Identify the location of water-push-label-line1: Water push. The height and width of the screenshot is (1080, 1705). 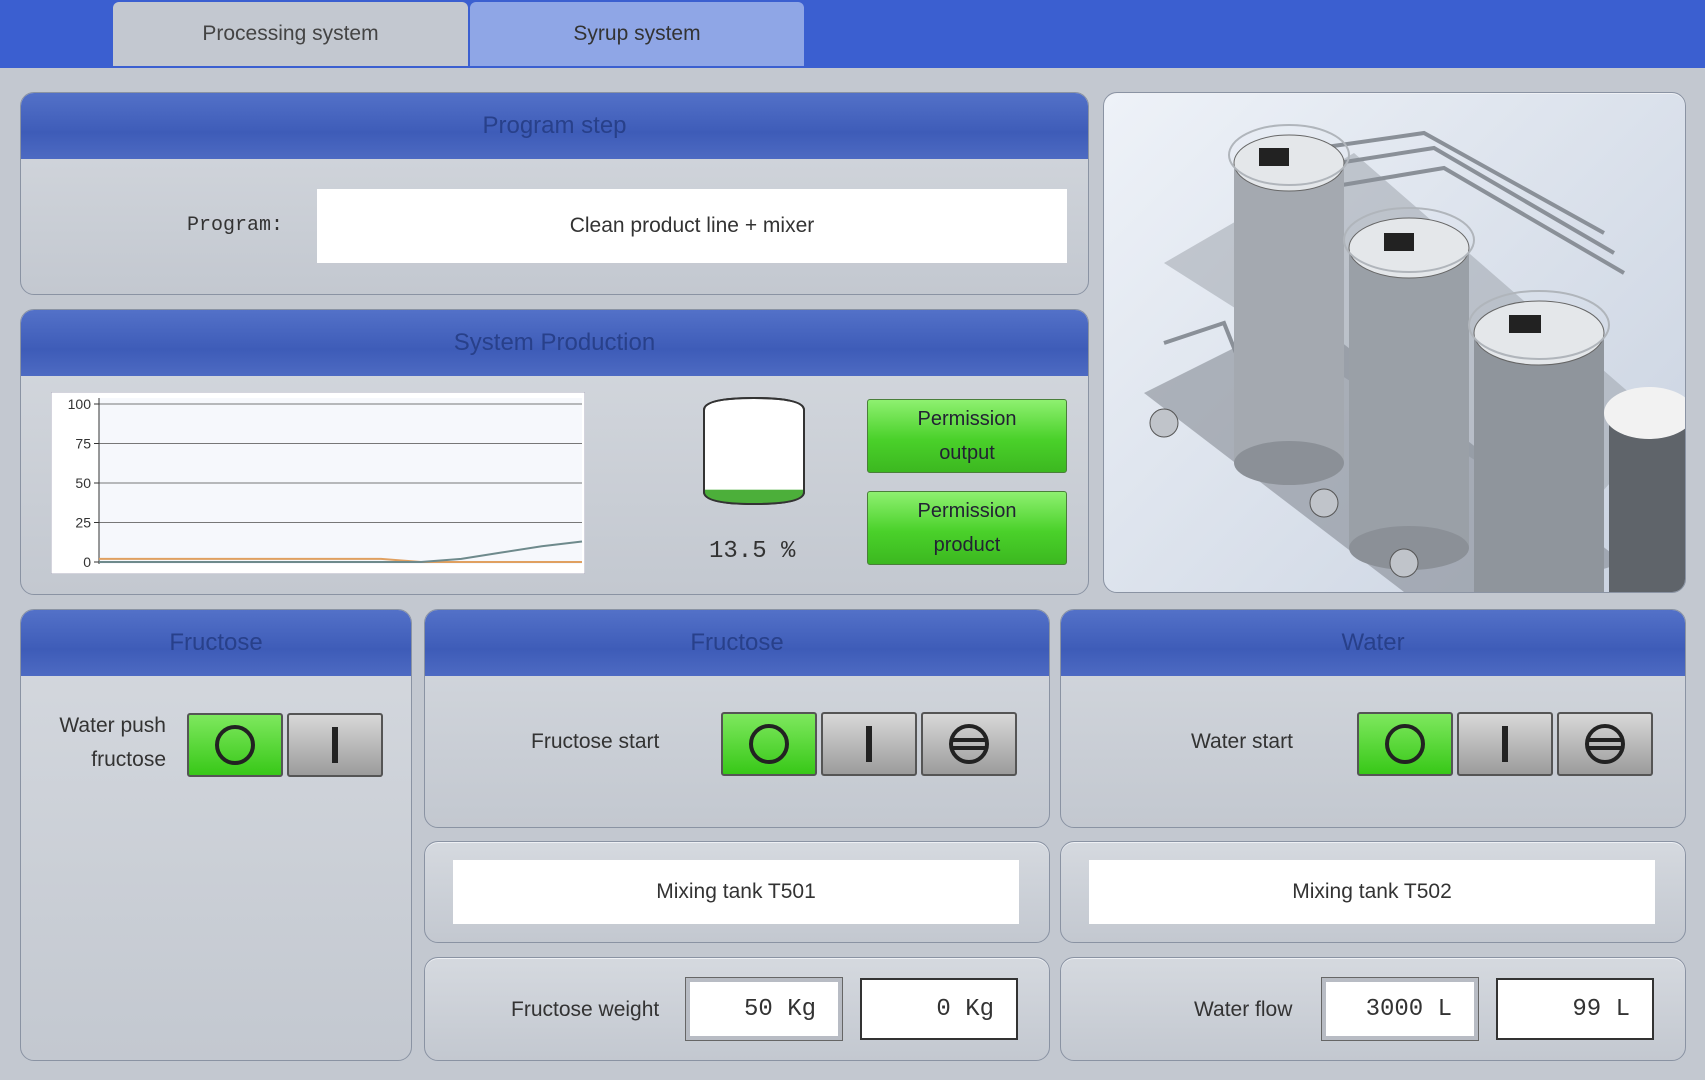
(112, 725).